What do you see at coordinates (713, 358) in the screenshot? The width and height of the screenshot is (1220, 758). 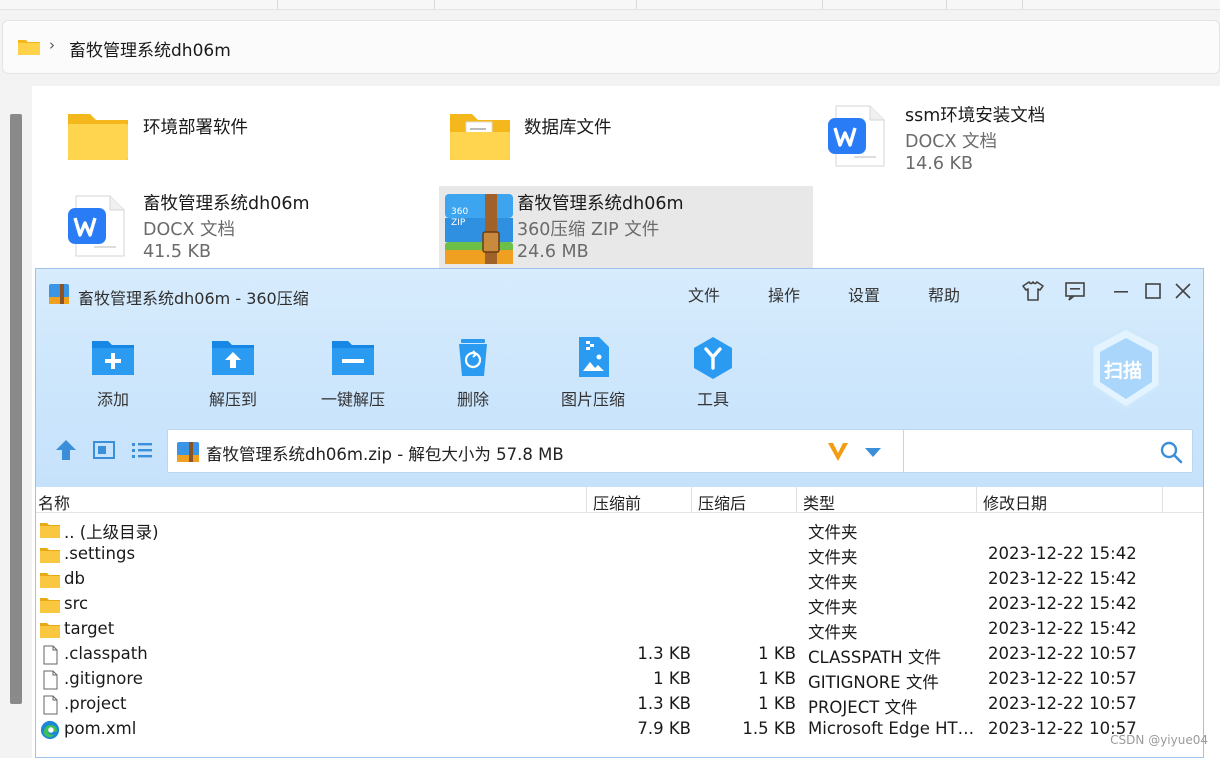 I see `tools-hexagon-icon` at bounding box center [713, 358].